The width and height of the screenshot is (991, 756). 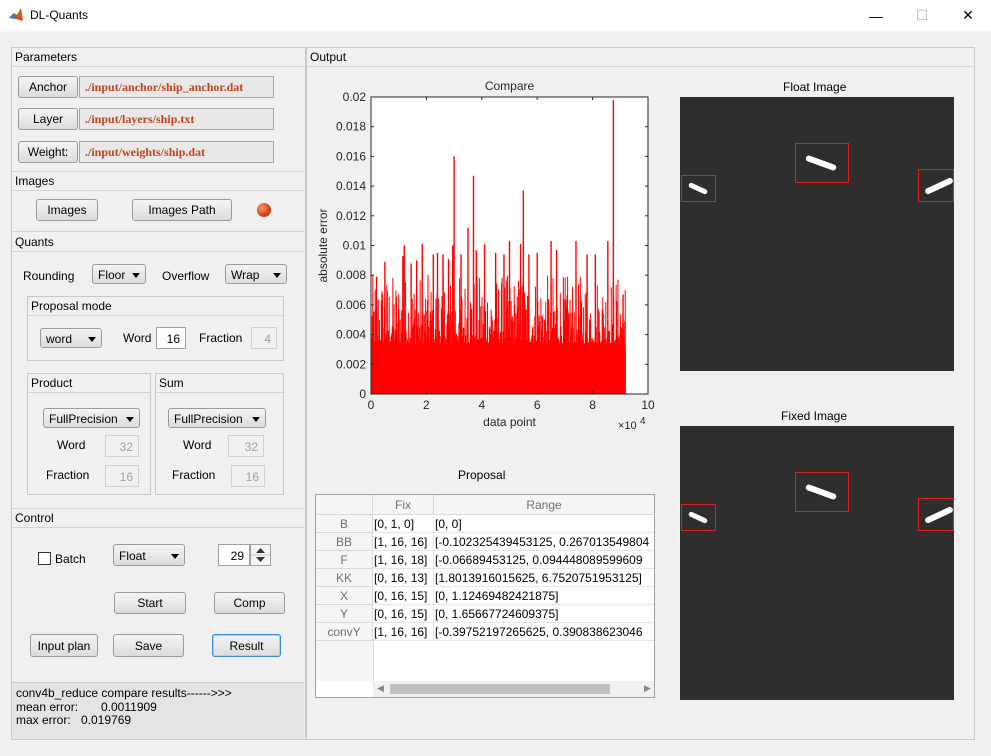 What do you see at coordinates (71, 445) in the screenshot?
I see `product-word-label: Word` at bounding box center [71, 445].